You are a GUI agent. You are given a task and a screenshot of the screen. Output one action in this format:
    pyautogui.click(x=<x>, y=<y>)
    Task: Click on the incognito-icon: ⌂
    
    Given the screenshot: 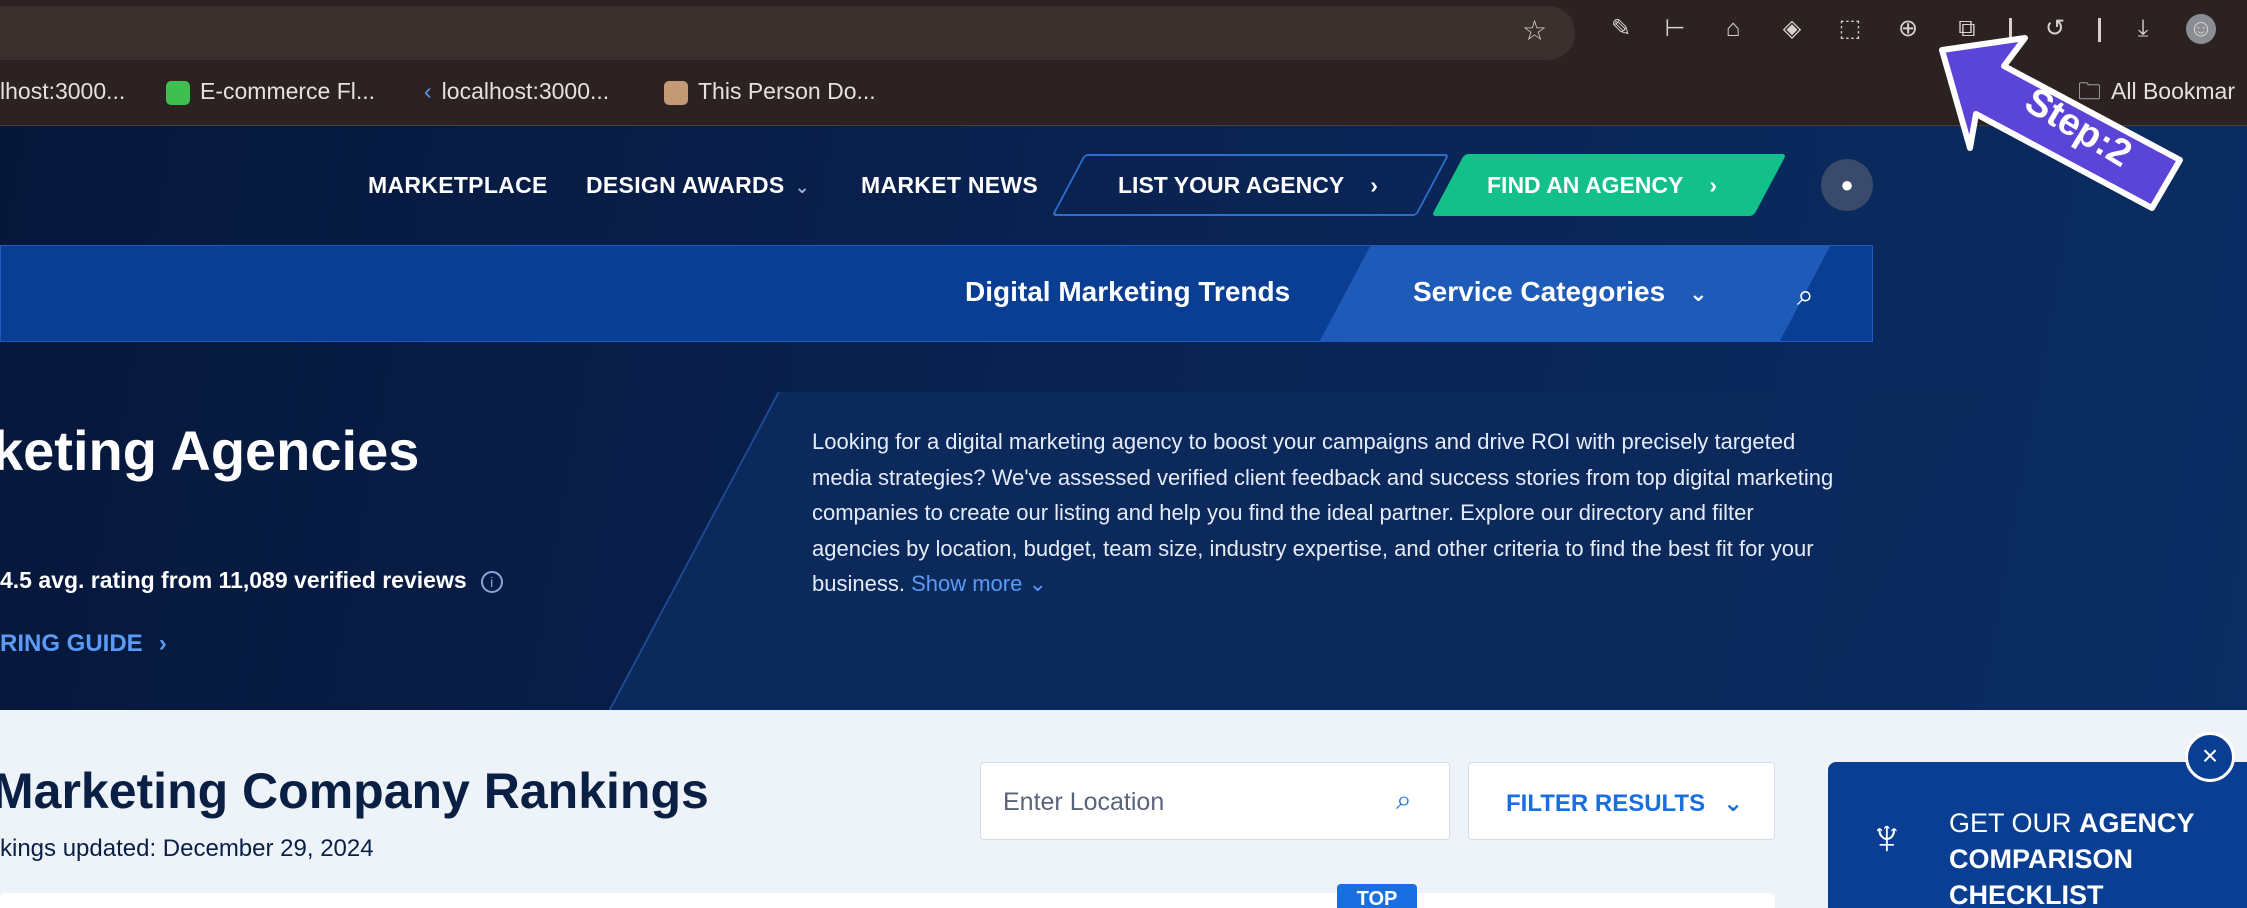 What is the action you would take?
    pyautogui.click(x=1733, y=29)
    